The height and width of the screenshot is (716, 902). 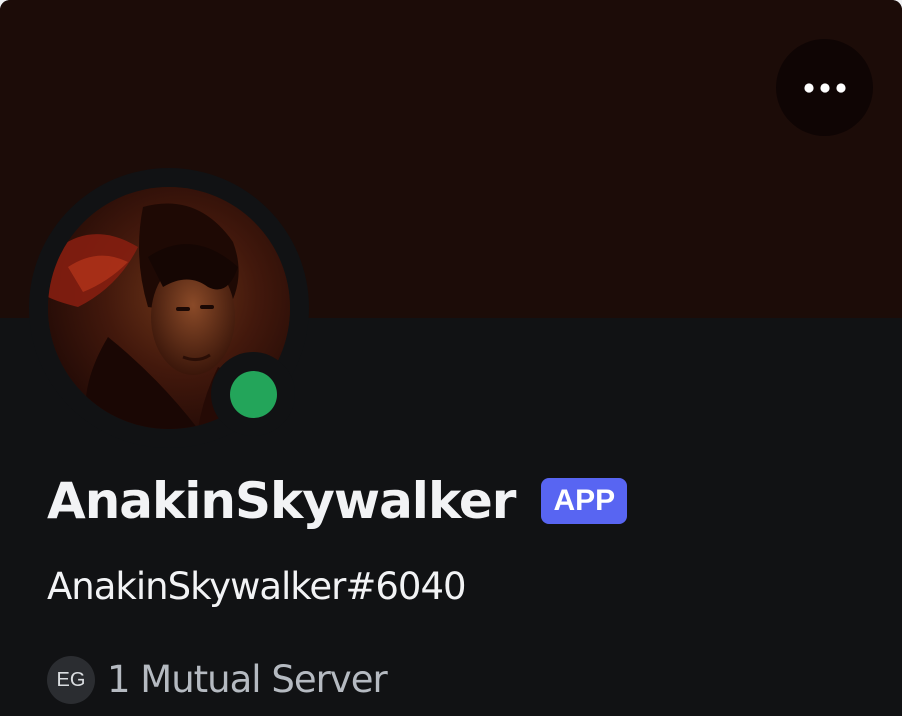 What do you see at coordinates (247, 679) in the screenshot?
I see `mutual-servers-label: 1 Mutual Server` at bounding box center [247, 679].